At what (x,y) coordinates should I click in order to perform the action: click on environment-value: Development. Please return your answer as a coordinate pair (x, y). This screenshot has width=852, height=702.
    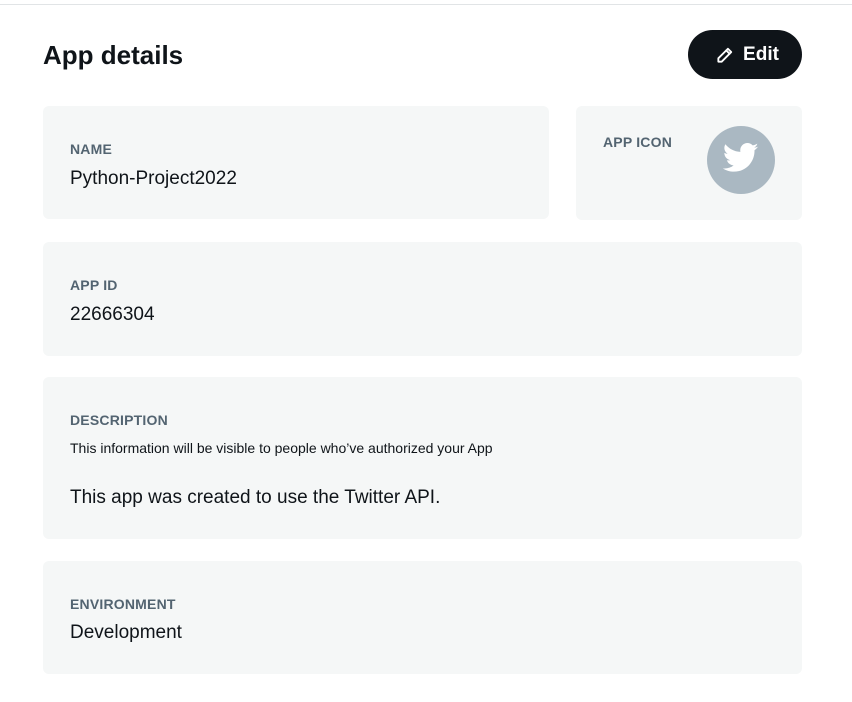
    Looking at the image, I should click on (126, 632).